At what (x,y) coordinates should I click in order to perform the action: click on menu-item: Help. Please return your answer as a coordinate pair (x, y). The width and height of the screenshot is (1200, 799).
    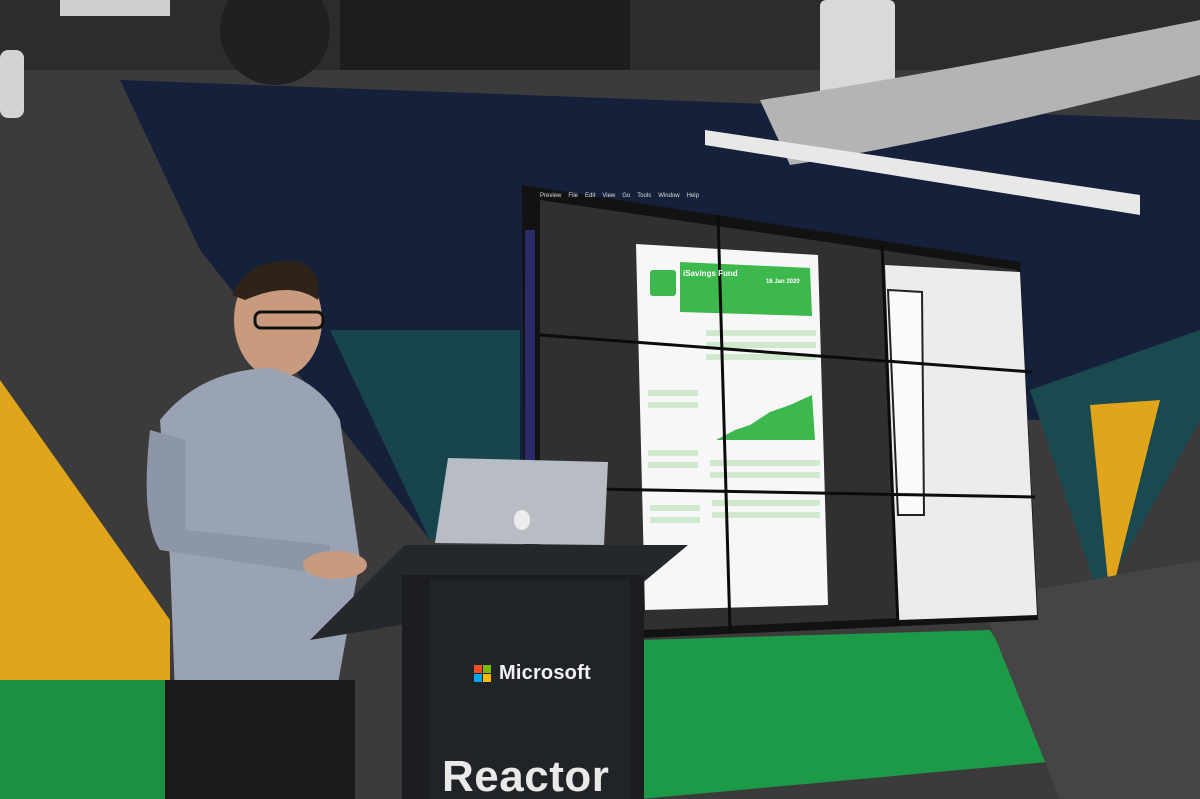
    Looking at the image, I should click on (692, 196).